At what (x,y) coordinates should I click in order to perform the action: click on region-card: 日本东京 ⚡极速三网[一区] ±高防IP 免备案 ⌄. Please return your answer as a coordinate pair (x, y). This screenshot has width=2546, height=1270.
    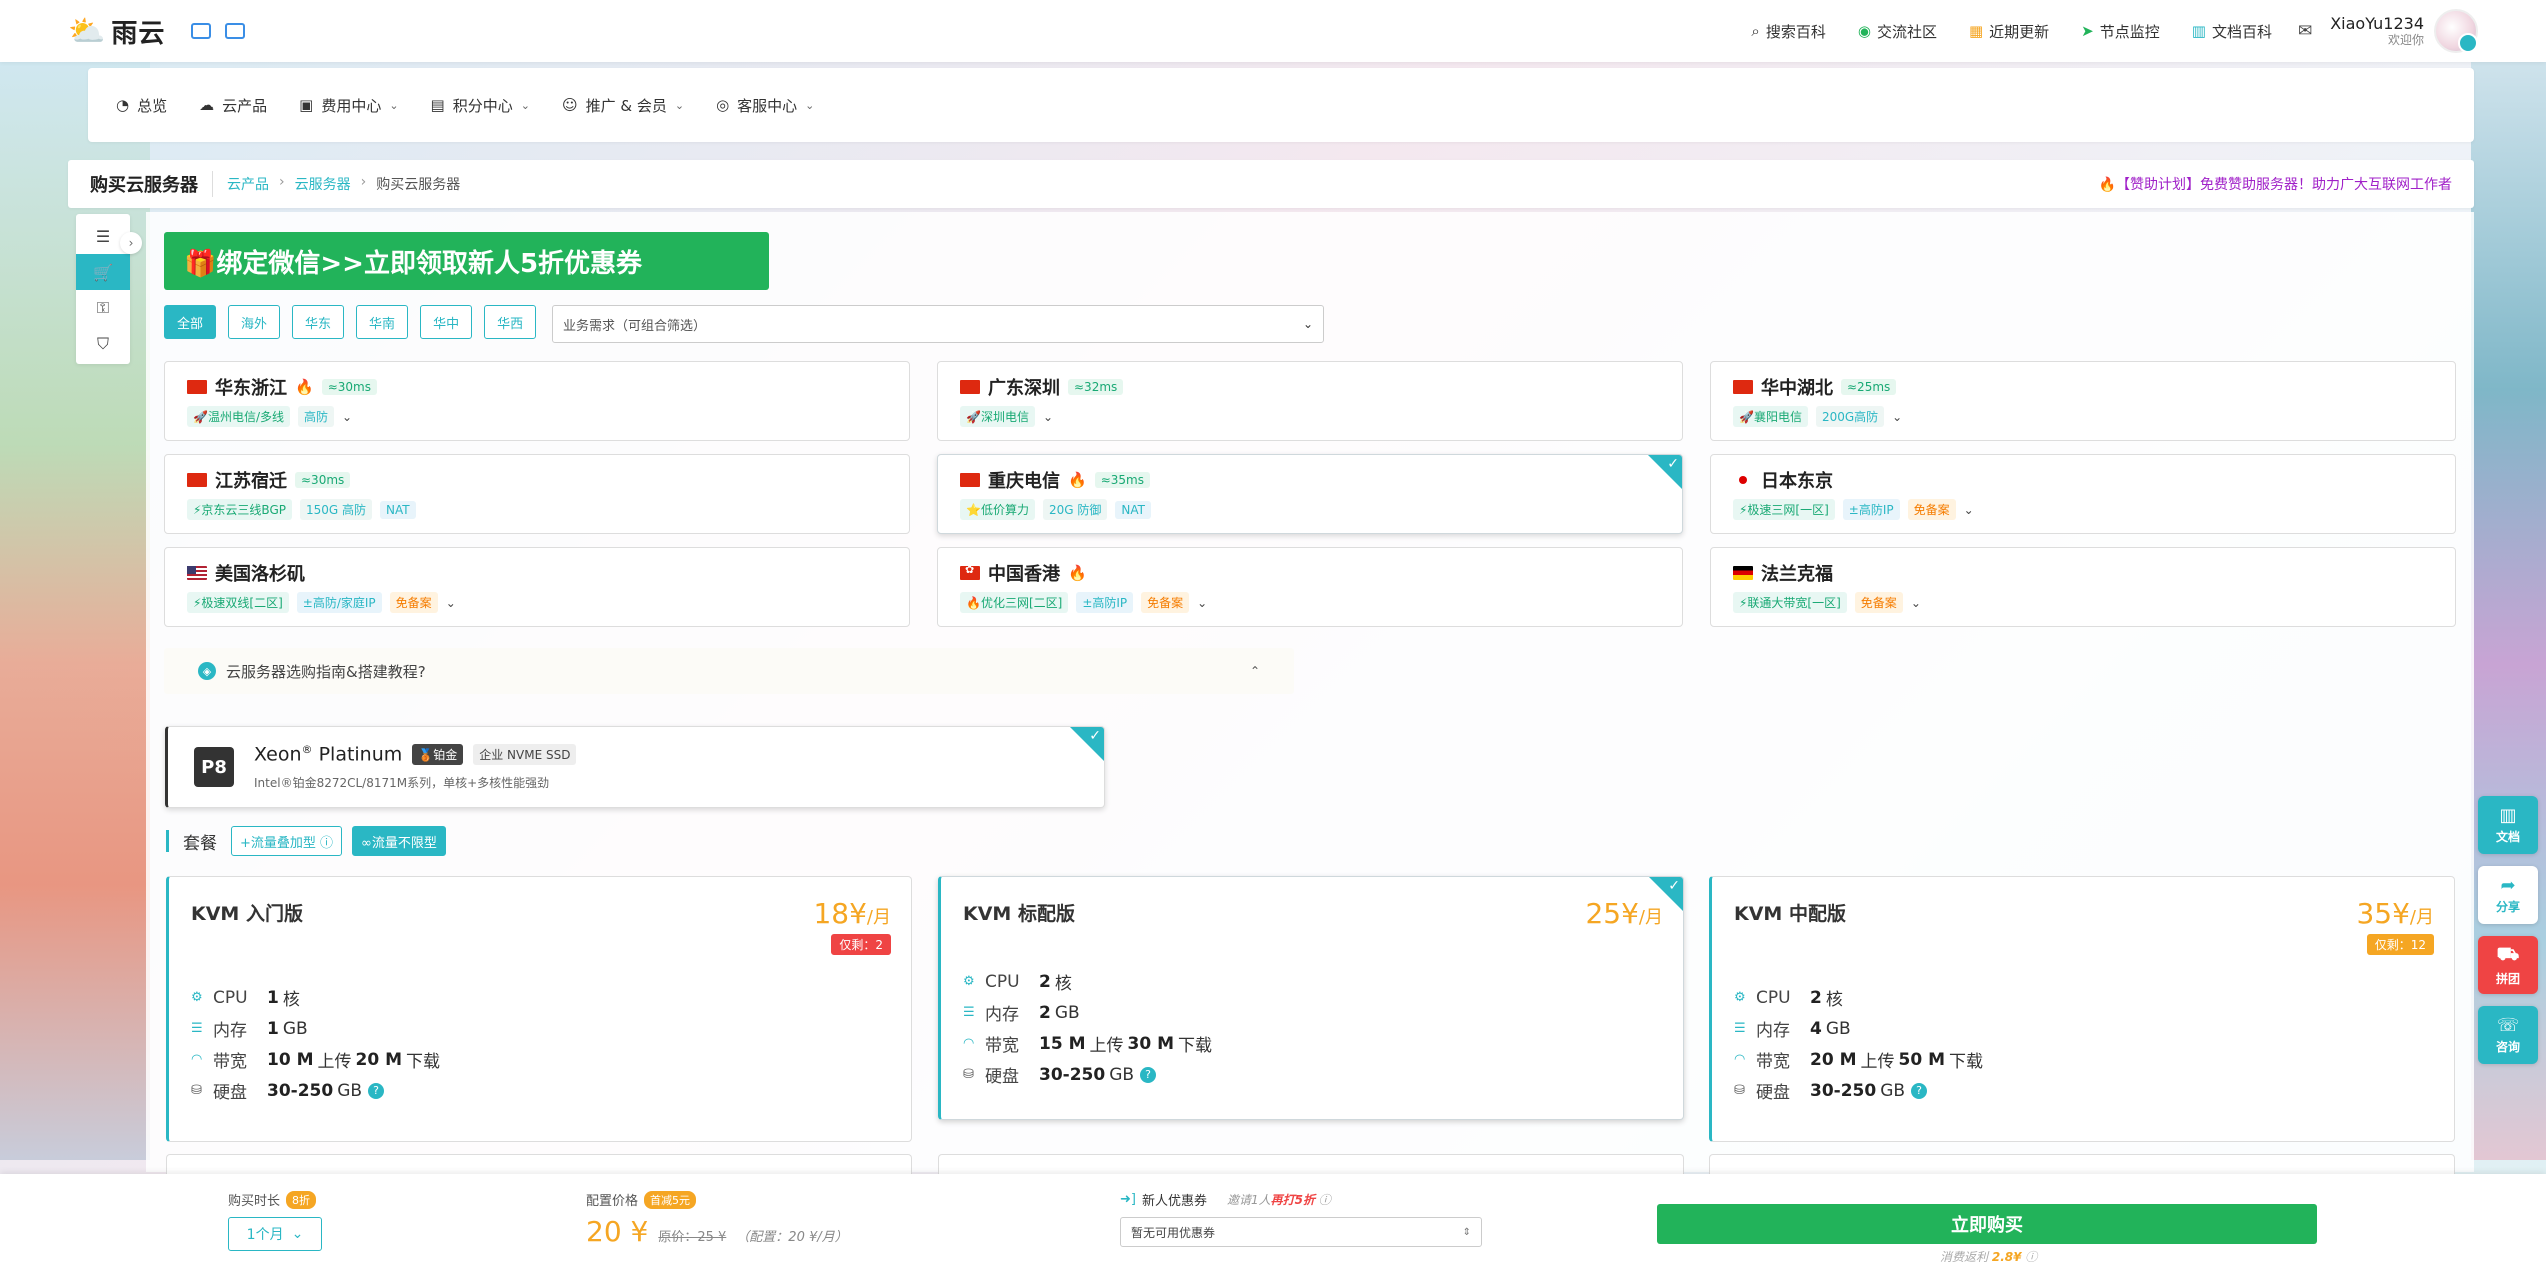
    Looking at the image, I should click on (2083, 494).